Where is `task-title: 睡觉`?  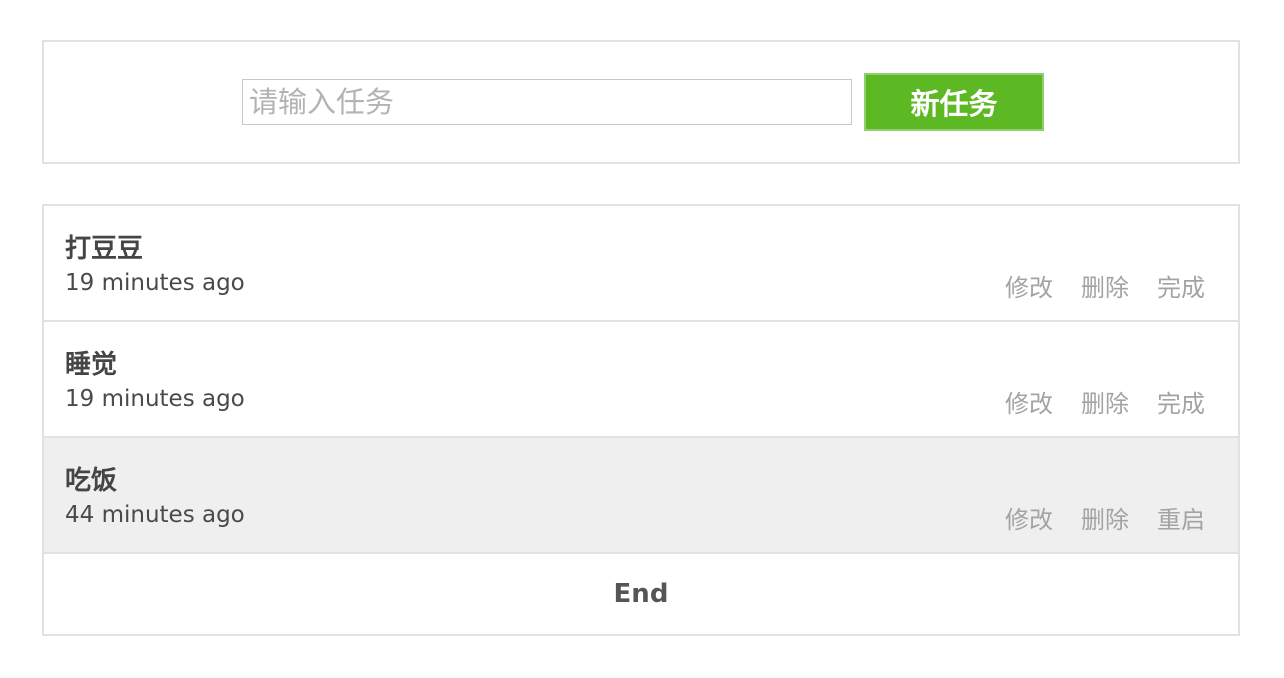
task-title: 睡觉 is located at coordinates (91, 365).